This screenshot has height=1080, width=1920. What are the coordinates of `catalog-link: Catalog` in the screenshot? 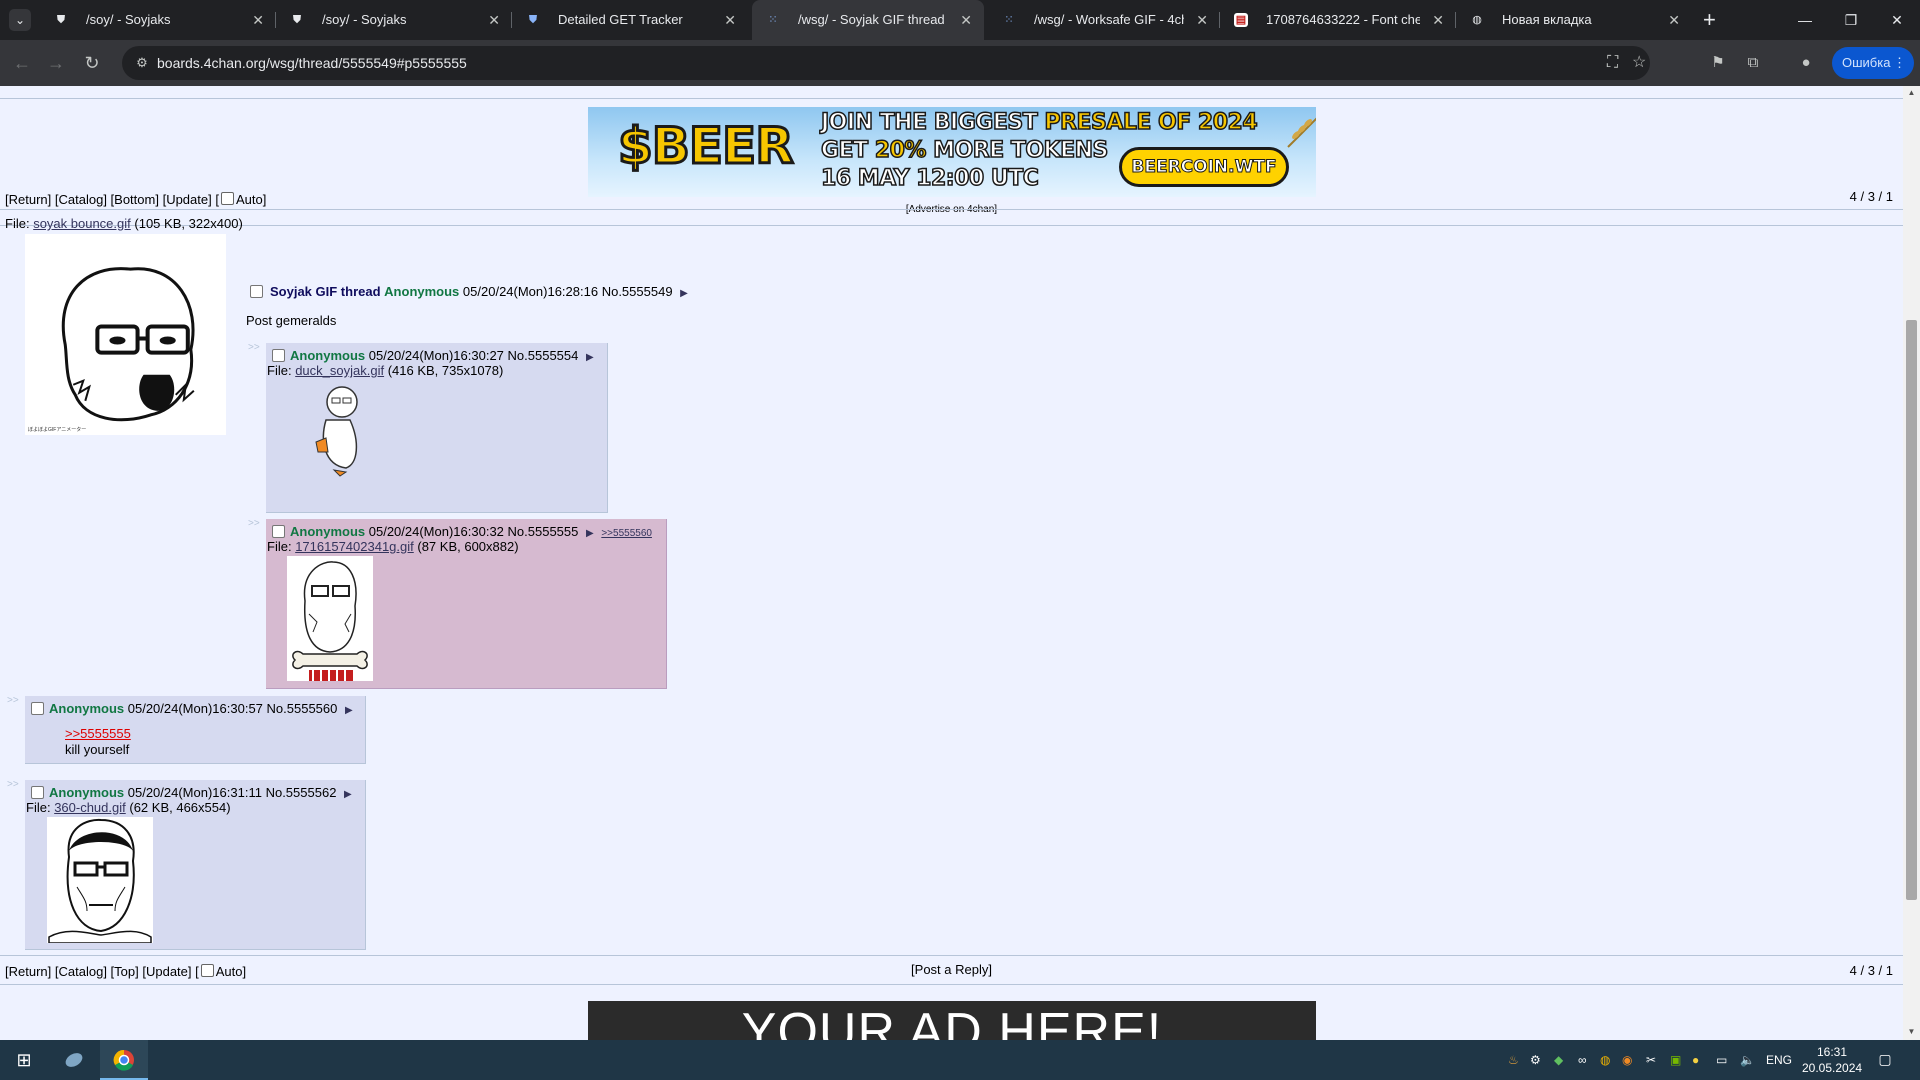 It's located at (81, 199).